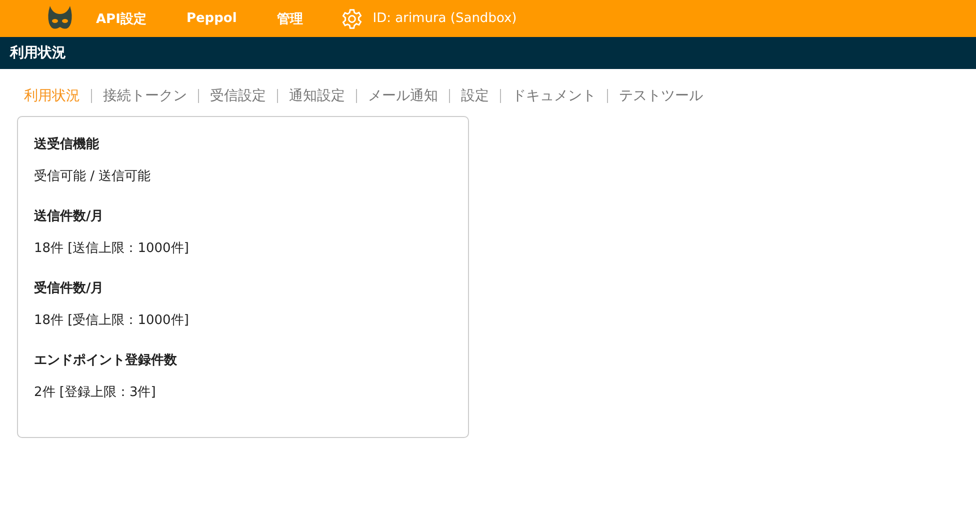  What do you see at coordinates (67, 144) in the screenshot?
I see `field-label: 送受信機能` at bounding box center [67, 144].